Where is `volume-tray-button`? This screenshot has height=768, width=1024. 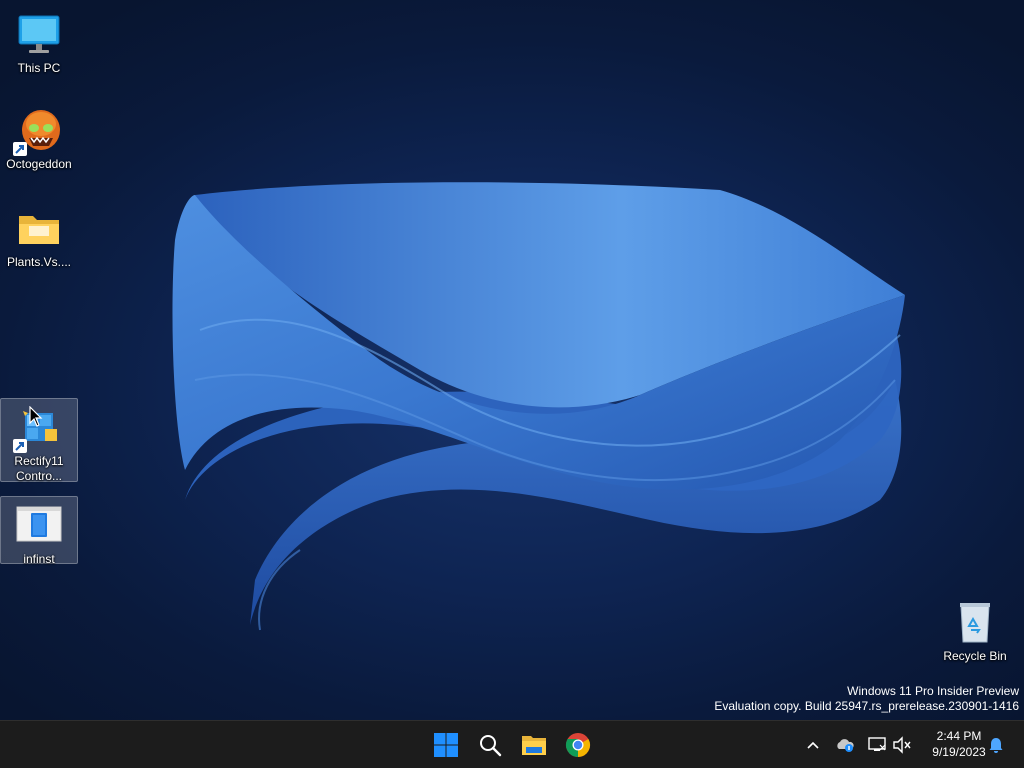 volume-tray-button is located at coordinates (902, 745).